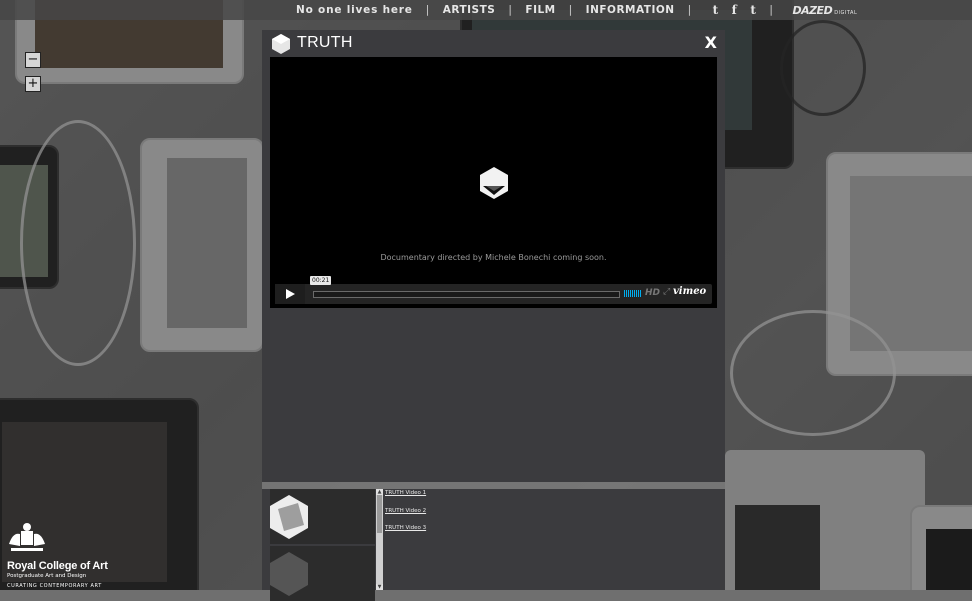 The image size is (972, 601). What do you see at coordinates (405, 498) in the screenshot?
I see `video-link-1: TRUTH Video 1` at bounding box center [405, 498].